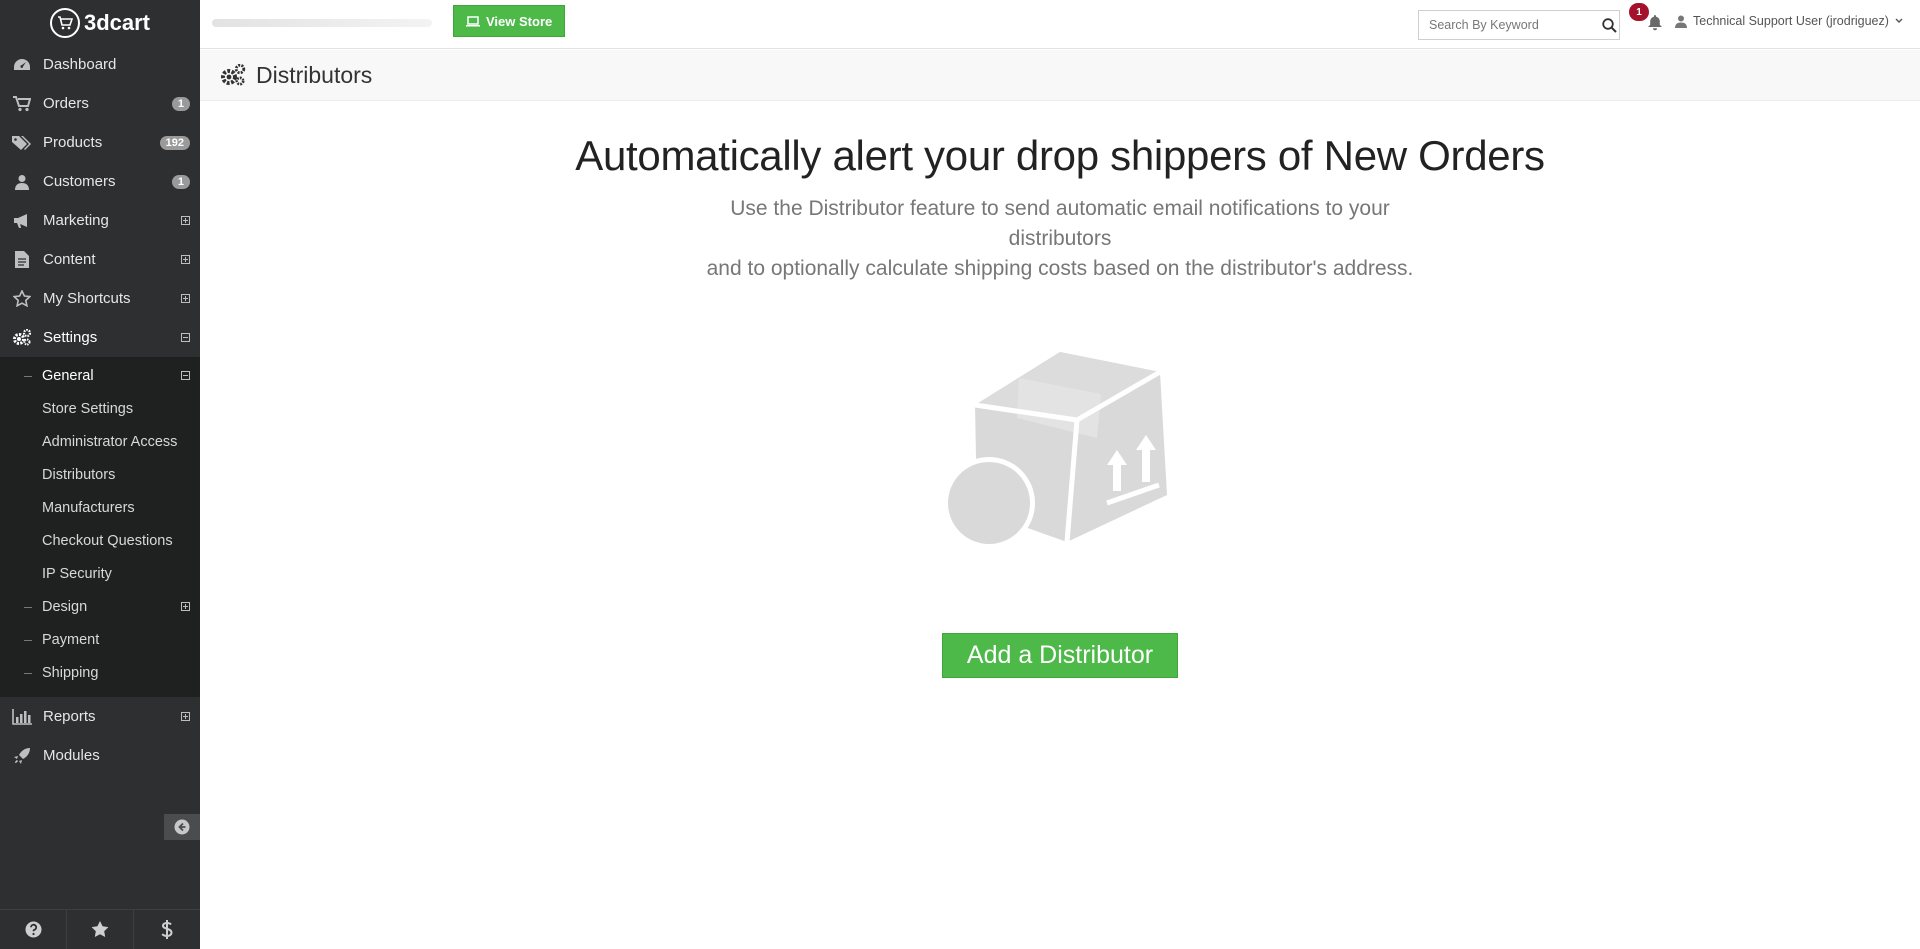 The image size is (1920, 949). Describe the element at coordinates (64, 22) in the screenshot. I see `cart-logo-icon` at that location.